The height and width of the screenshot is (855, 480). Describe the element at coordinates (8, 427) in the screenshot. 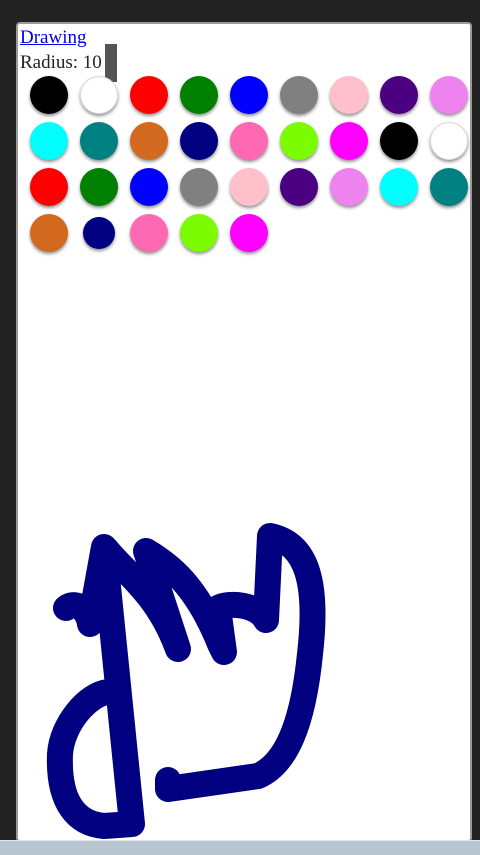

I see `window-edge` at that location.